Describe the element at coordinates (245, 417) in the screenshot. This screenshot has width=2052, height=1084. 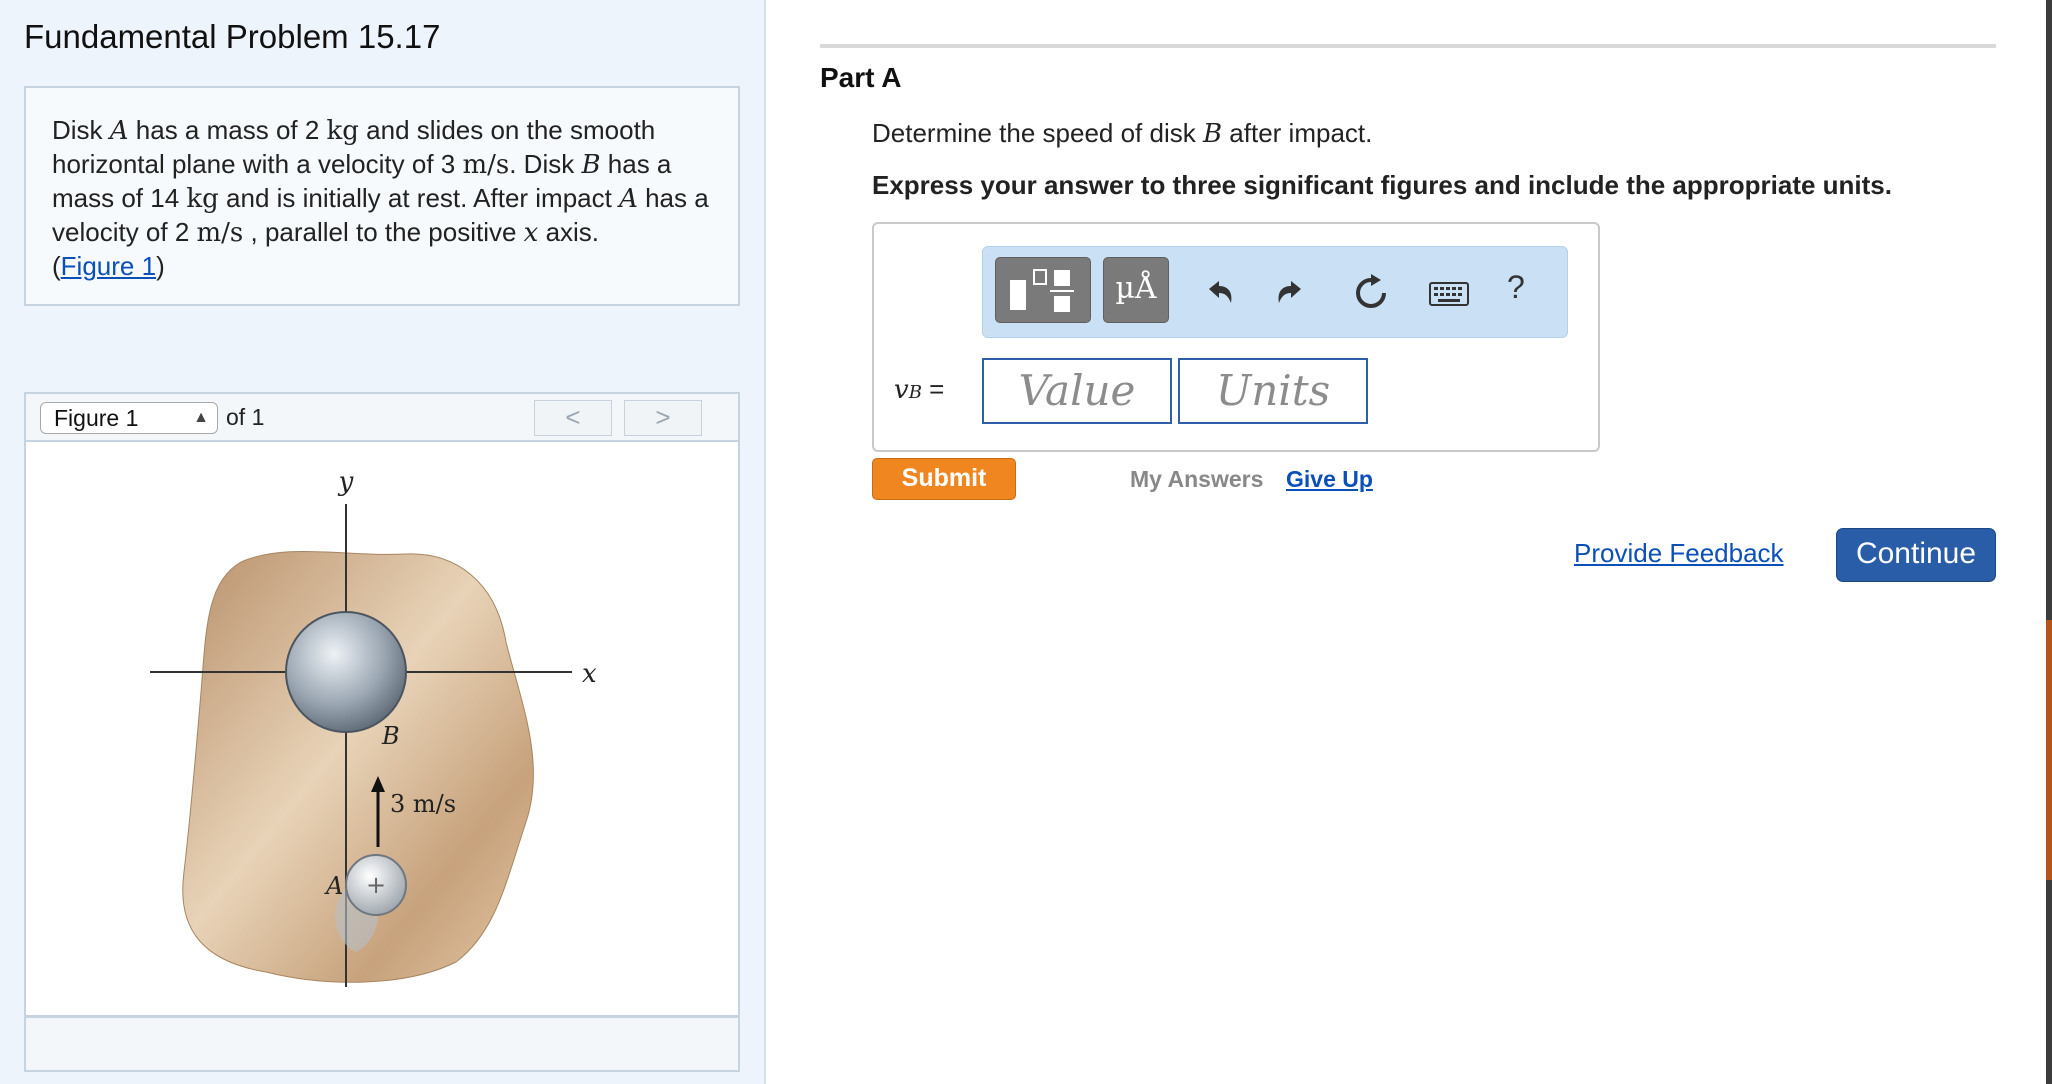
I see `figure-count: of 1` at that location.